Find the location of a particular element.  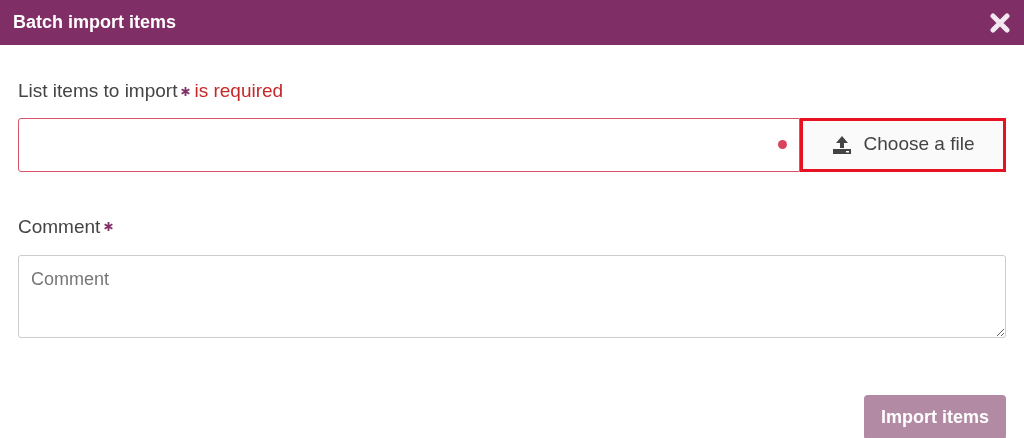

input-field is located at coordinates (409, 144).